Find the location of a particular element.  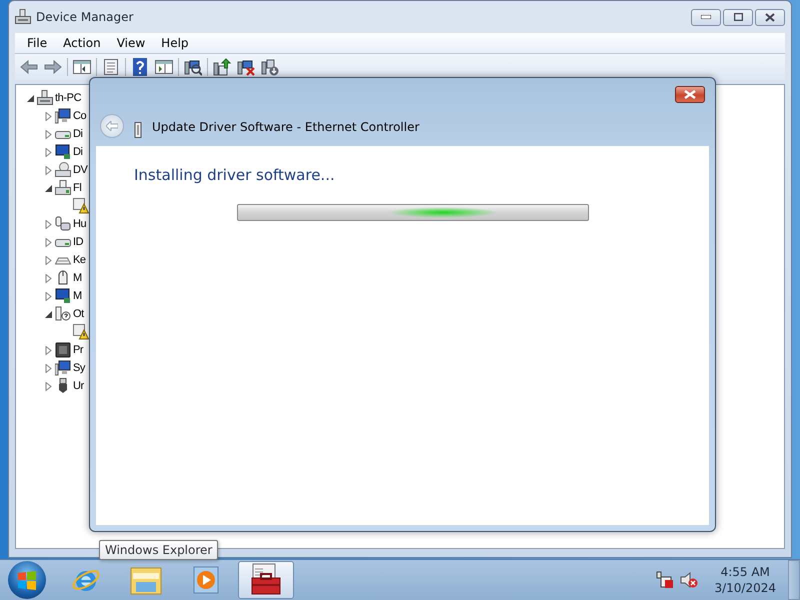

scan-hardware-icon is located at coordinates (193, 67).